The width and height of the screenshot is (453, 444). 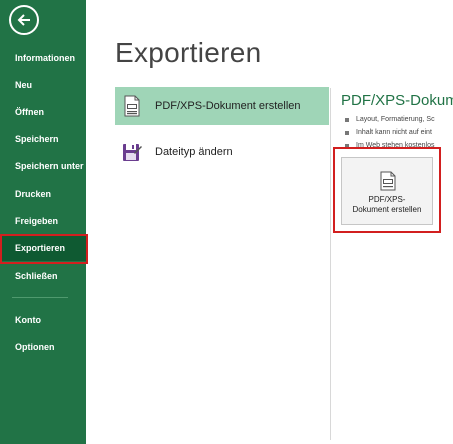 What do you see at coordinates (24, 85) in the screenshot?
I see `nav-label: Neu` at bounding box center [24, 85].